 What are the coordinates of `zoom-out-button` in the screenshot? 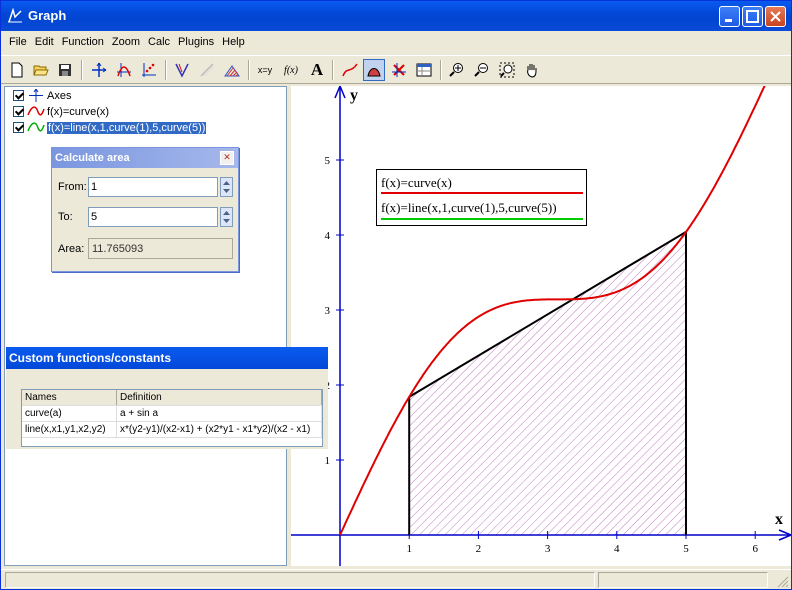 It's located at (482, 70).